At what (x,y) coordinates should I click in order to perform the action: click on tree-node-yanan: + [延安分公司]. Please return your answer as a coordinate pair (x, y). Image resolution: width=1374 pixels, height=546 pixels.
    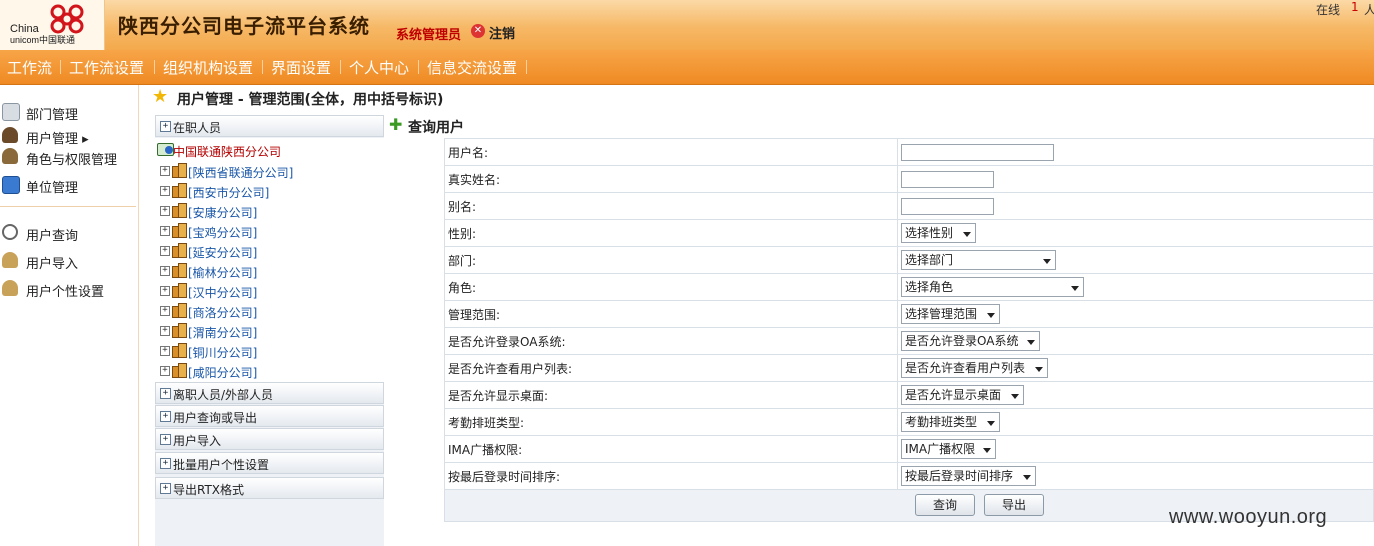
    Looking at the image, I should click on (269, 251).